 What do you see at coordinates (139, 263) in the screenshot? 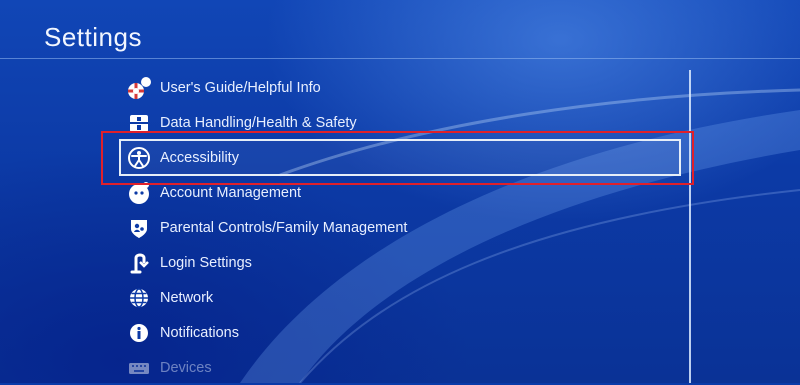
I see `login-icon` at bounding box center [139, 263].